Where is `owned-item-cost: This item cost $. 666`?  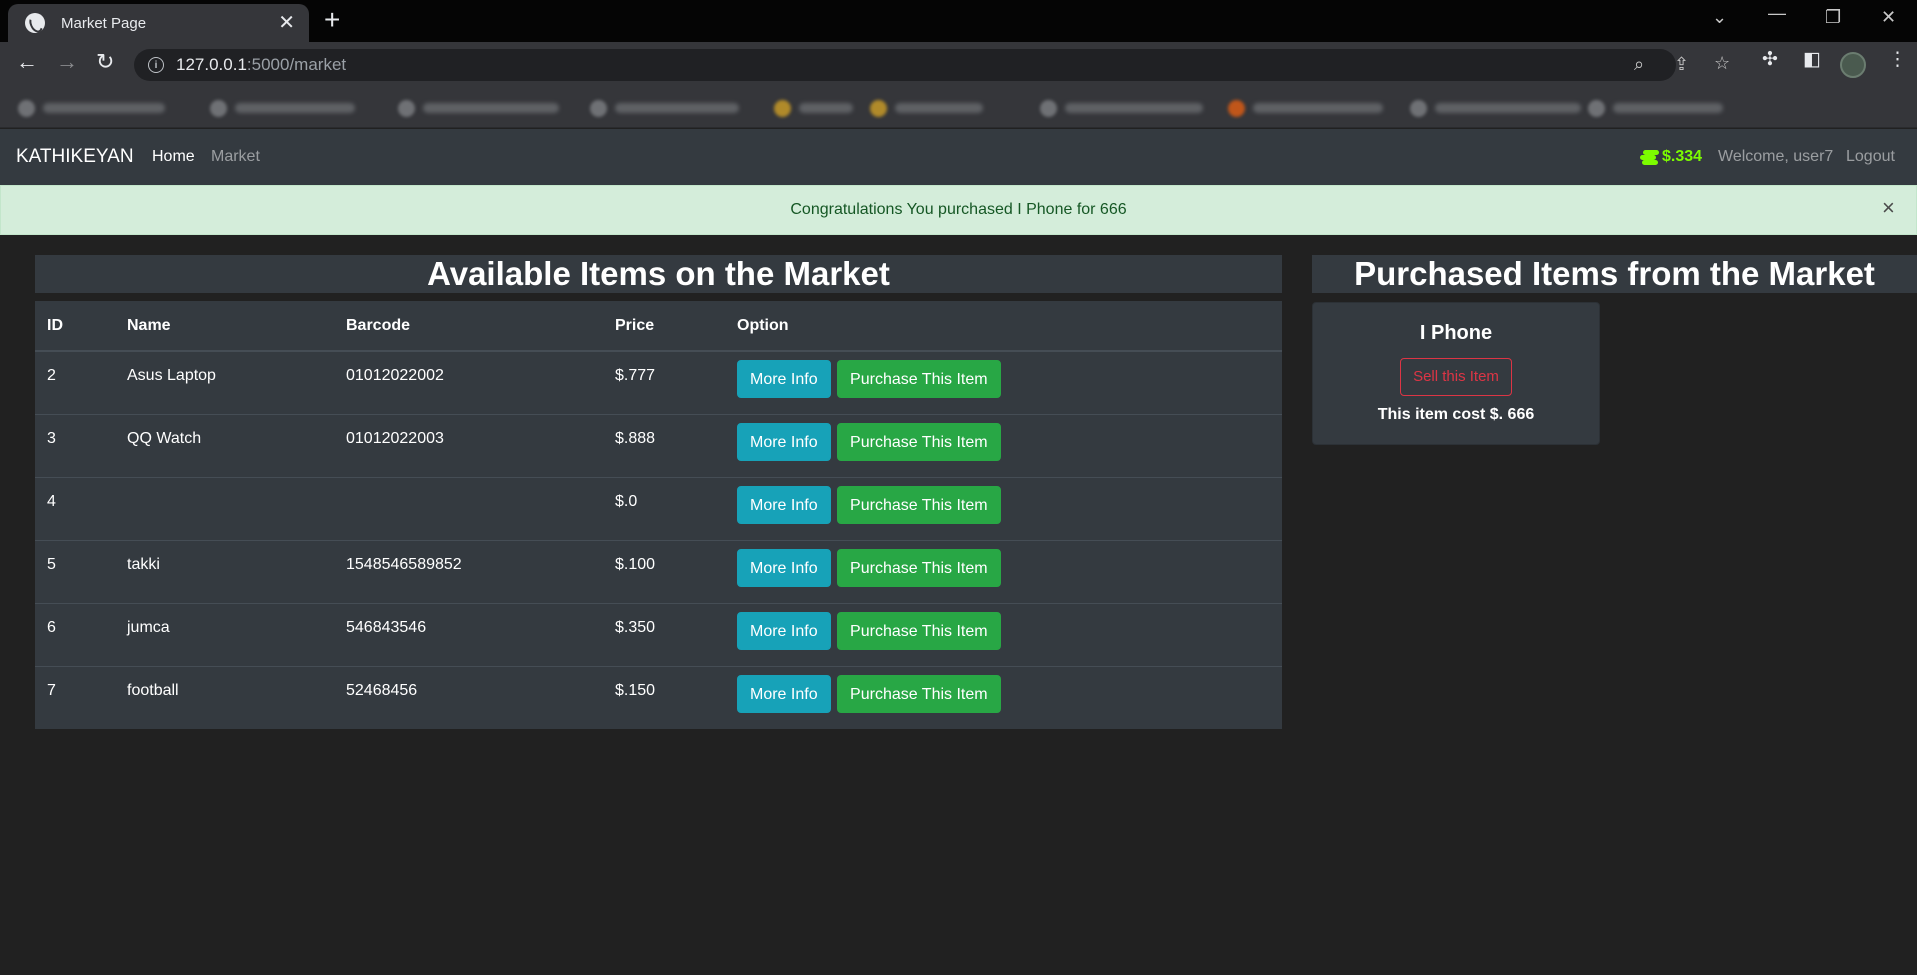
owned-item-cost: This item cost $. 666 is located at coordinates (1456, 414).